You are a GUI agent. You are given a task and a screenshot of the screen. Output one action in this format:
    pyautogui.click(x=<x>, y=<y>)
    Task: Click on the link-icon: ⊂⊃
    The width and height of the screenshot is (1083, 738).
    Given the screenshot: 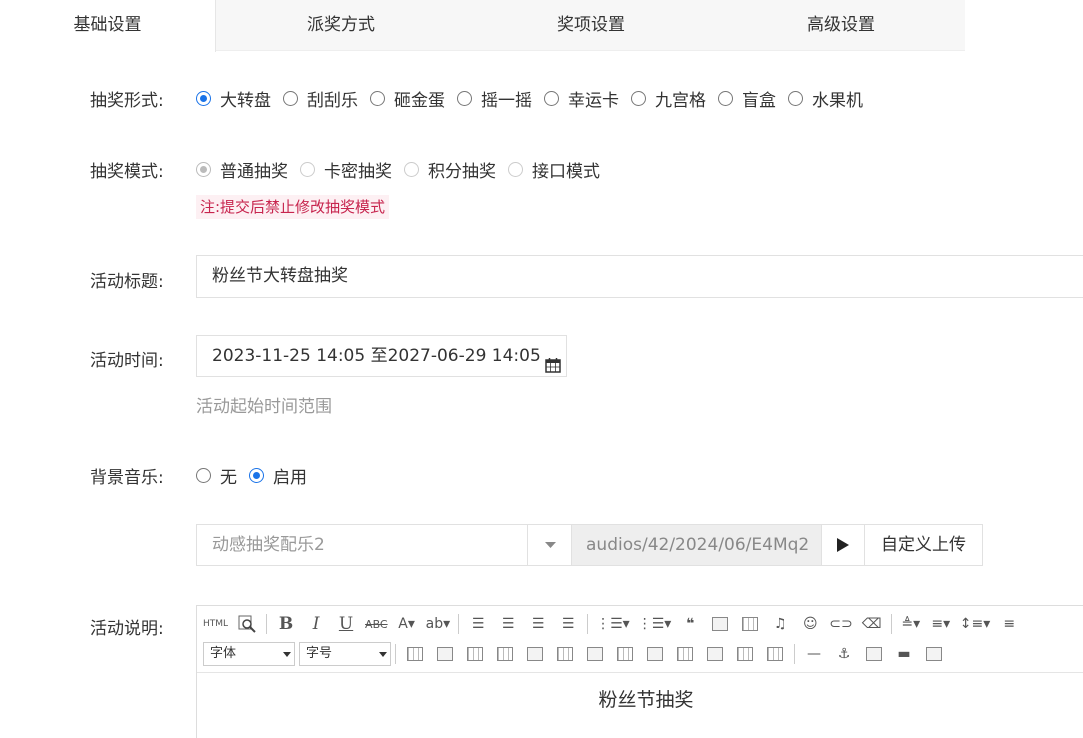 What is the action you would take?
    pyautogui.click(x=840, y=624)
    